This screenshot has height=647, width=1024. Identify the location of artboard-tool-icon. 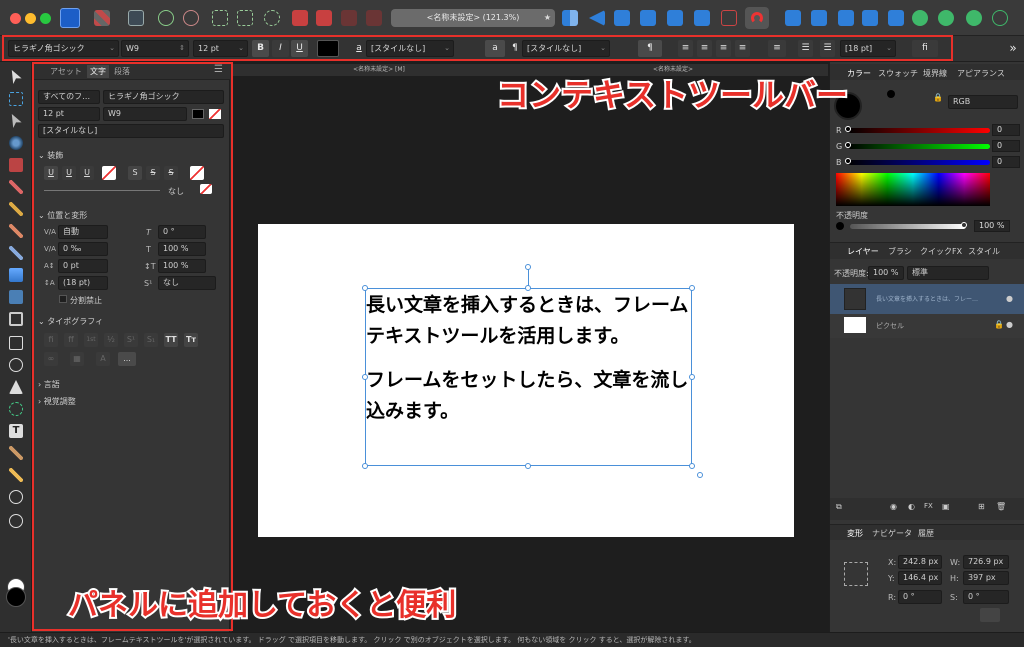
(16, 99).